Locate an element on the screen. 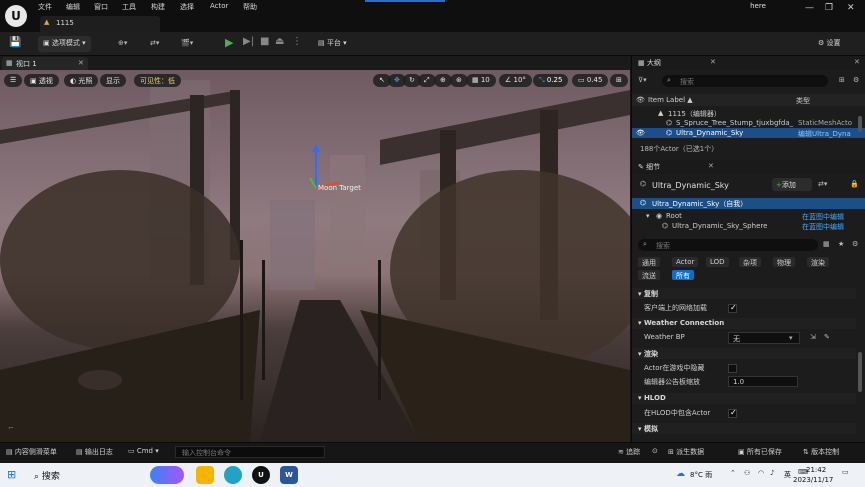  window-search-text: here is located at coordinates (758, 8).